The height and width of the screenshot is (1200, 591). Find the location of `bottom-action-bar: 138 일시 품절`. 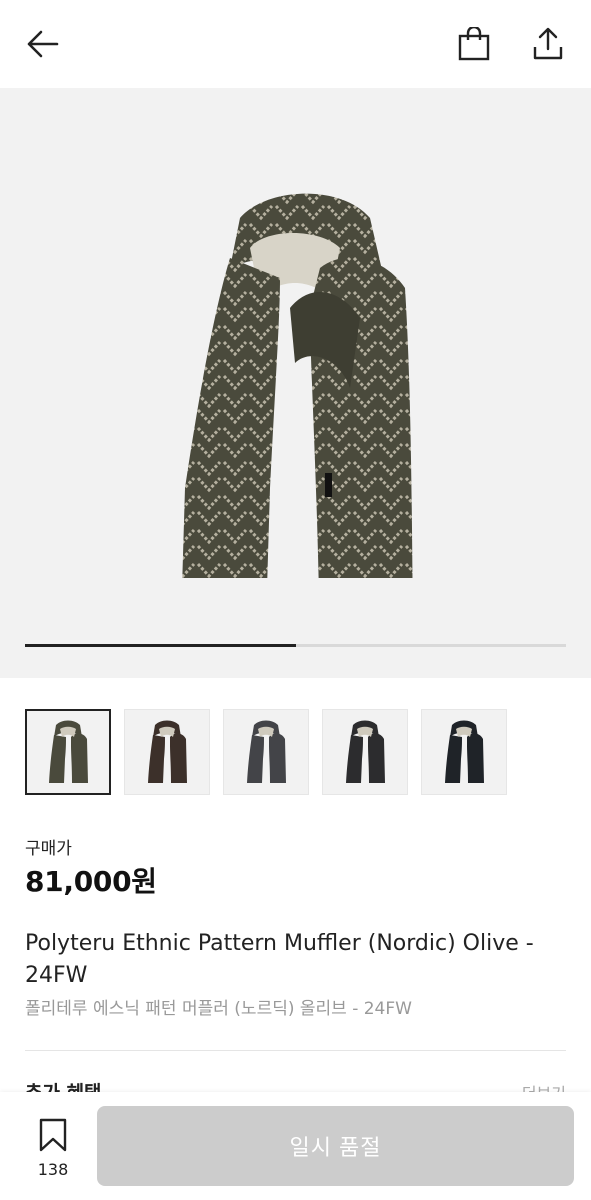

bottom-action-bar: 138 일시 품절 is located at coordinates (295, 1146).